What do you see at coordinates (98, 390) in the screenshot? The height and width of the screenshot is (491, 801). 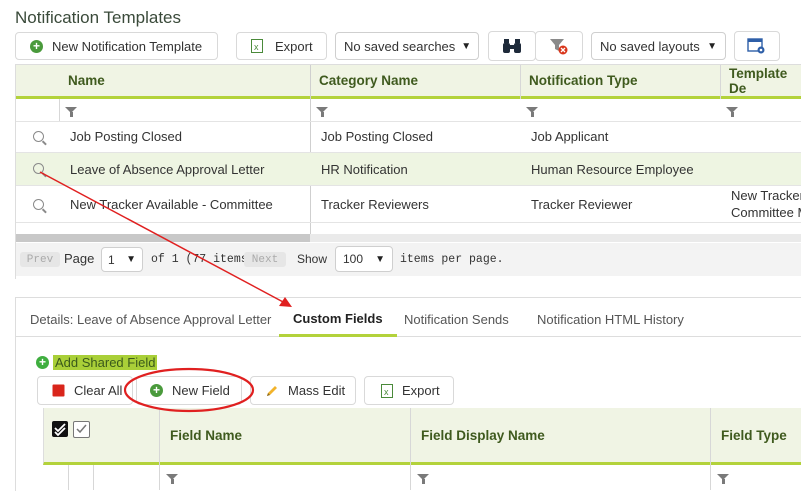 I see `clear-all-label: Clear All` at bounding box center [98, 390].